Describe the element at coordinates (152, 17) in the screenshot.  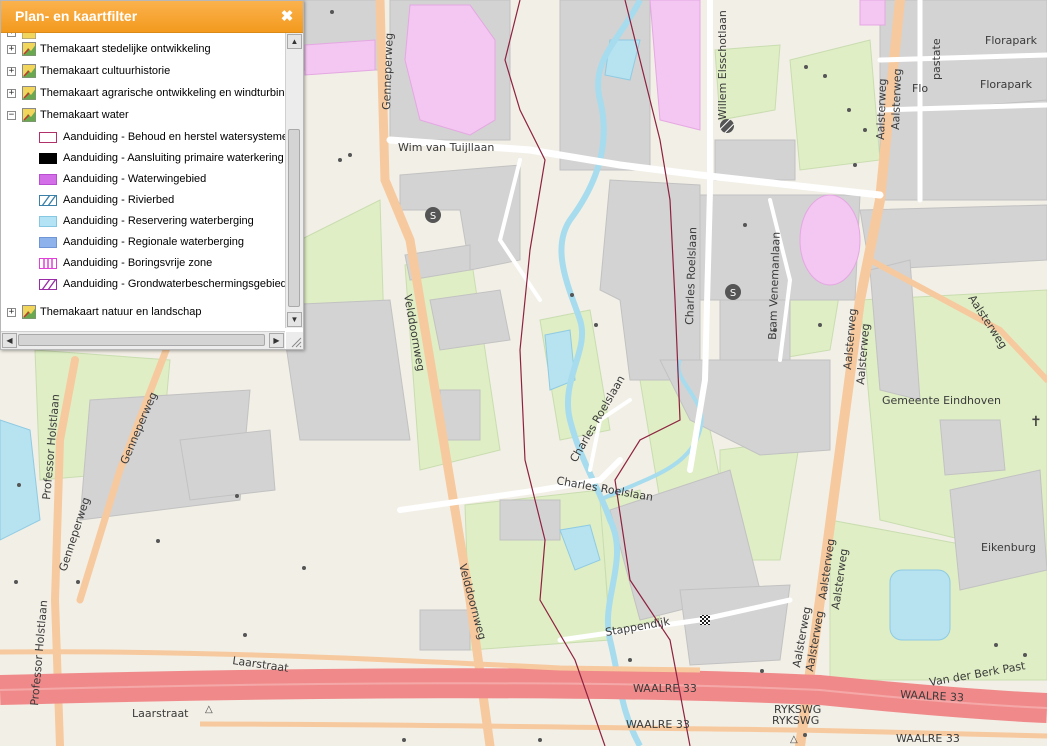
I see `panel-header: Plan- en kaartfilter ✖` at that location.